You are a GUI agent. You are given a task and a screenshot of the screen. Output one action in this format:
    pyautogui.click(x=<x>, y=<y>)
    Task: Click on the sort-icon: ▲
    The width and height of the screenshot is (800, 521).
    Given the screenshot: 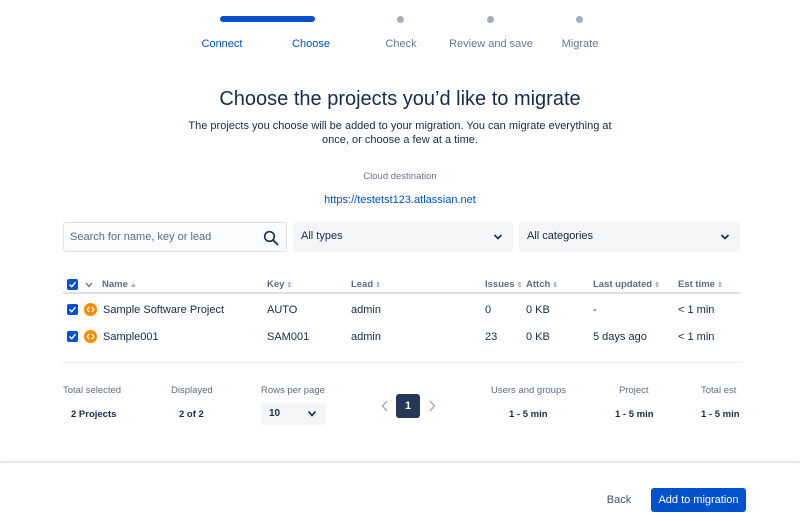 What is the action you would take?
    pyautogui.click(x=133, y=285)
    